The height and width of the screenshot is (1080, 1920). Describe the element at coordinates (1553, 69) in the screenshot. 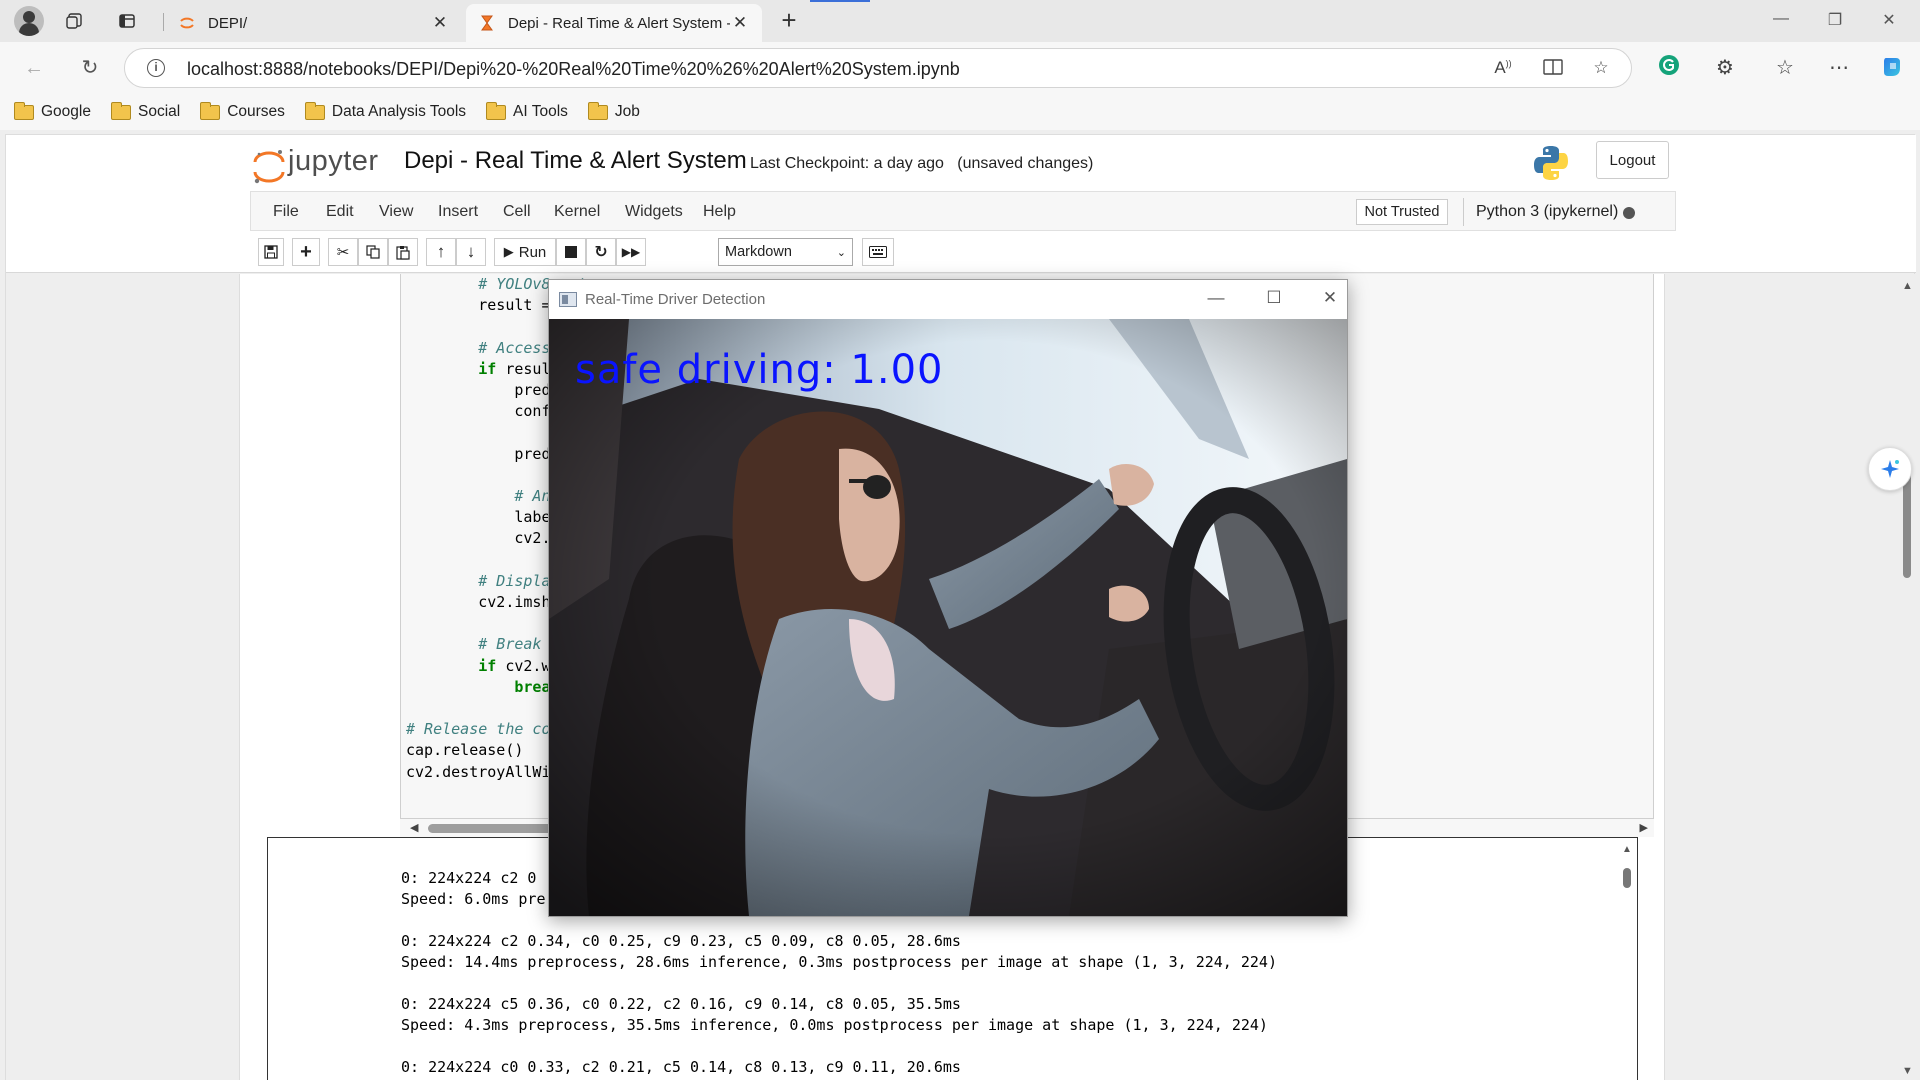

I see `immersive-reader-icon` at that location.